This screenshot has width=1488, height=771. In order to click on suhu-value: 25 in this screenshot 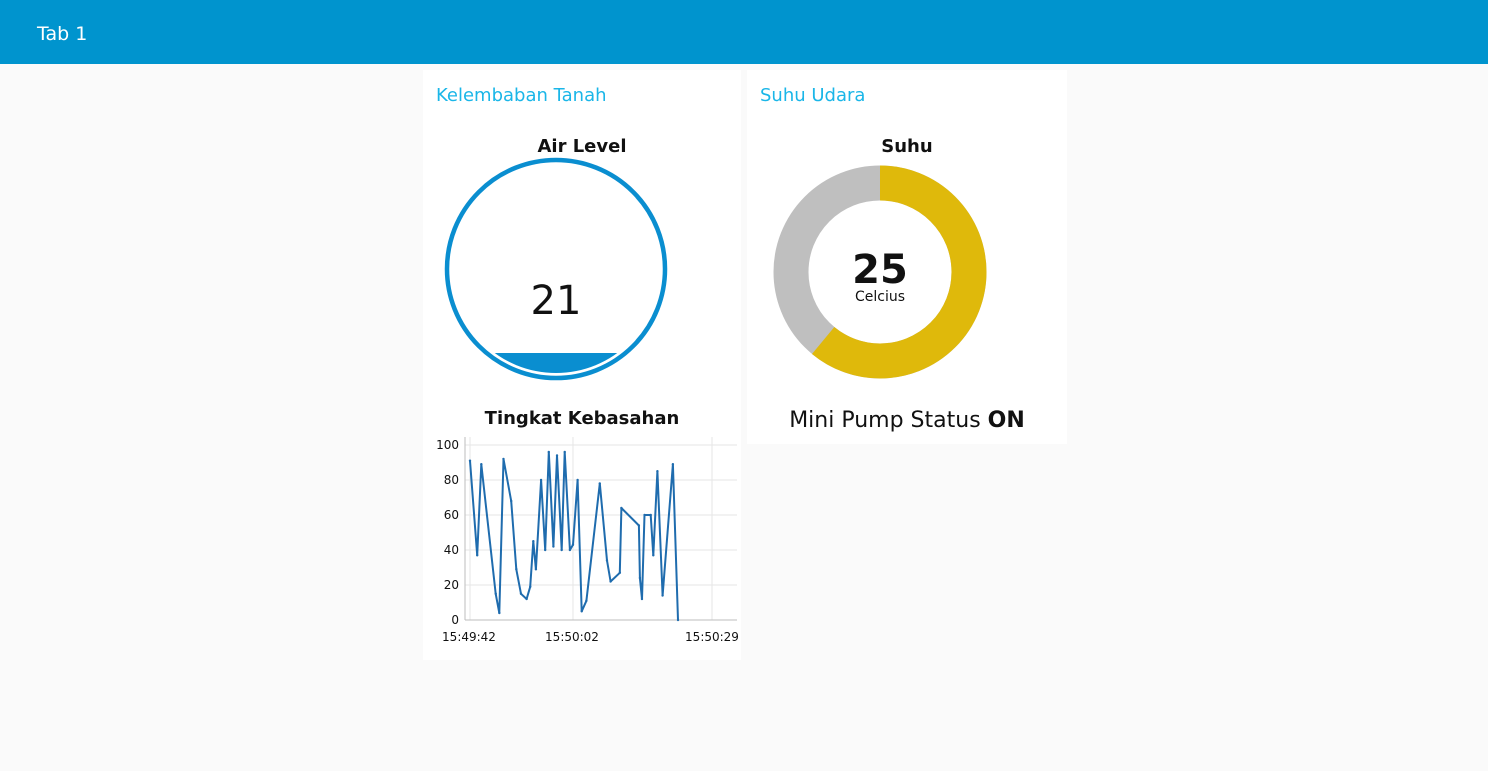, I will do `click(880, 270)`.